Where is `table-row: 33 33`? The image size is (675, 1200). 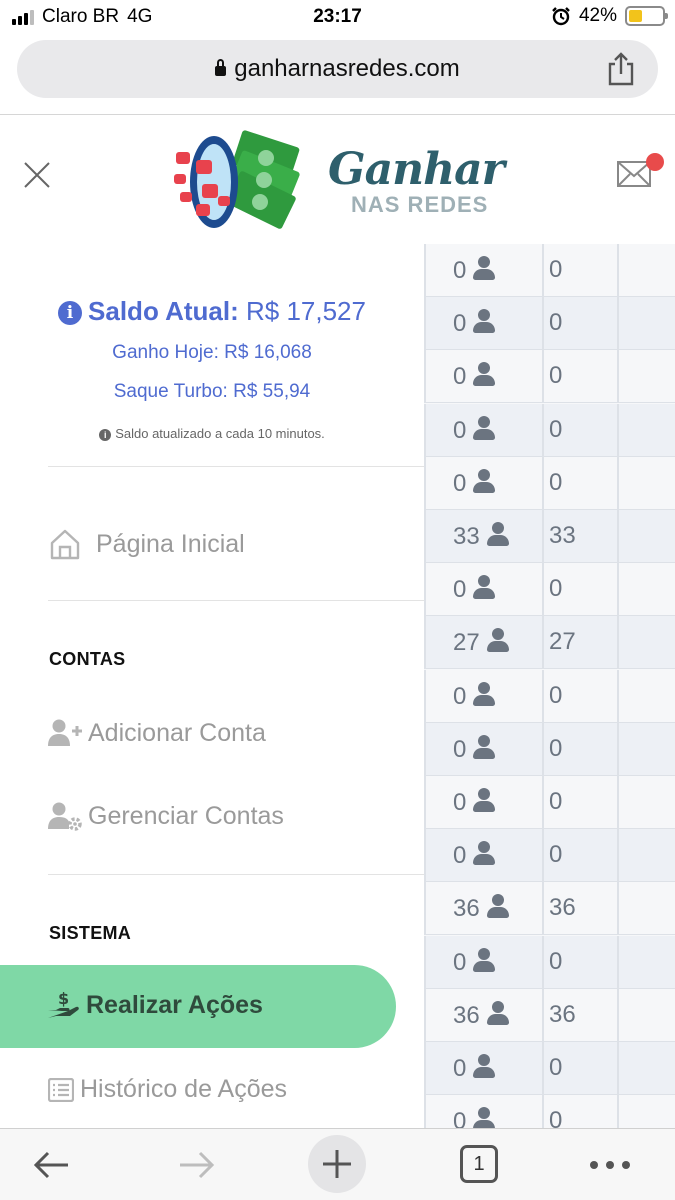 table-row: 33 33 is located at coordinates (549, 536).